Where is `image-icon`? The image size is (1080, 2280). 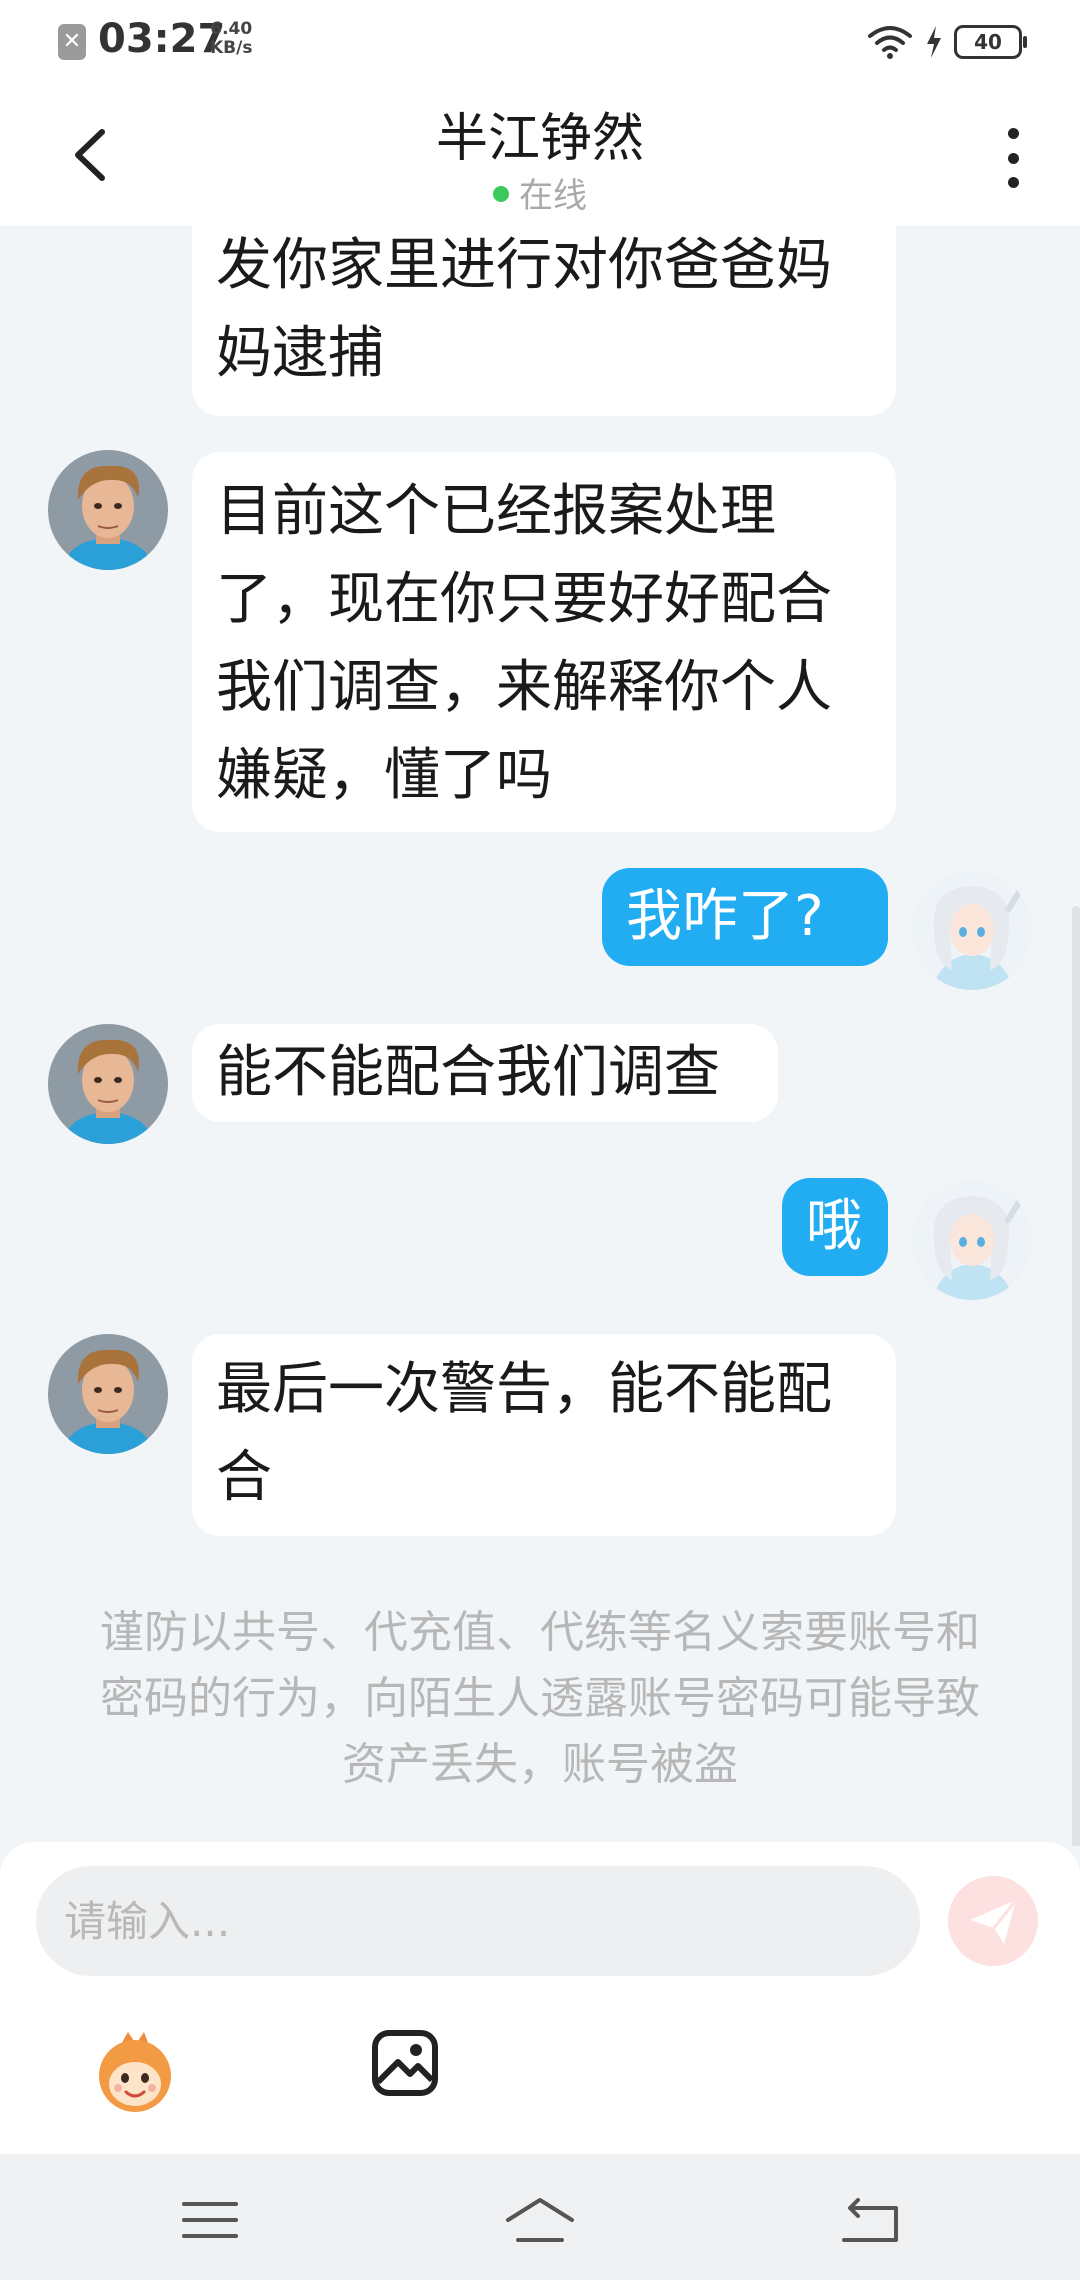
image-icon is located at coordinates (405, 2063).